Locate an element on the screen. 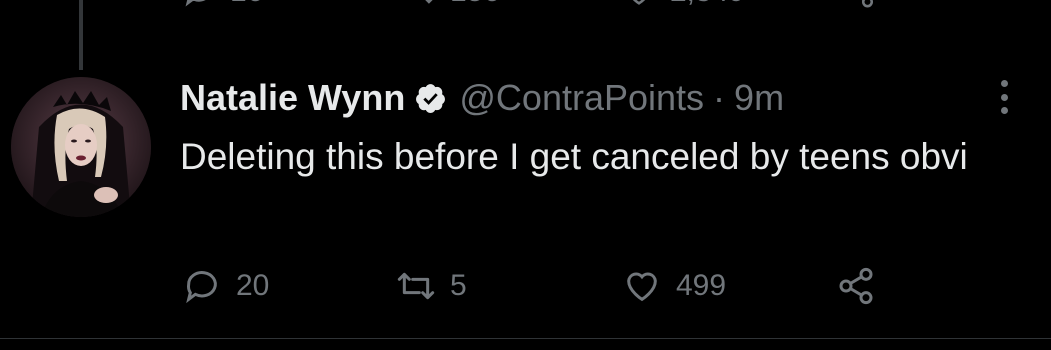  avatar is located at coordinates (81, 147).